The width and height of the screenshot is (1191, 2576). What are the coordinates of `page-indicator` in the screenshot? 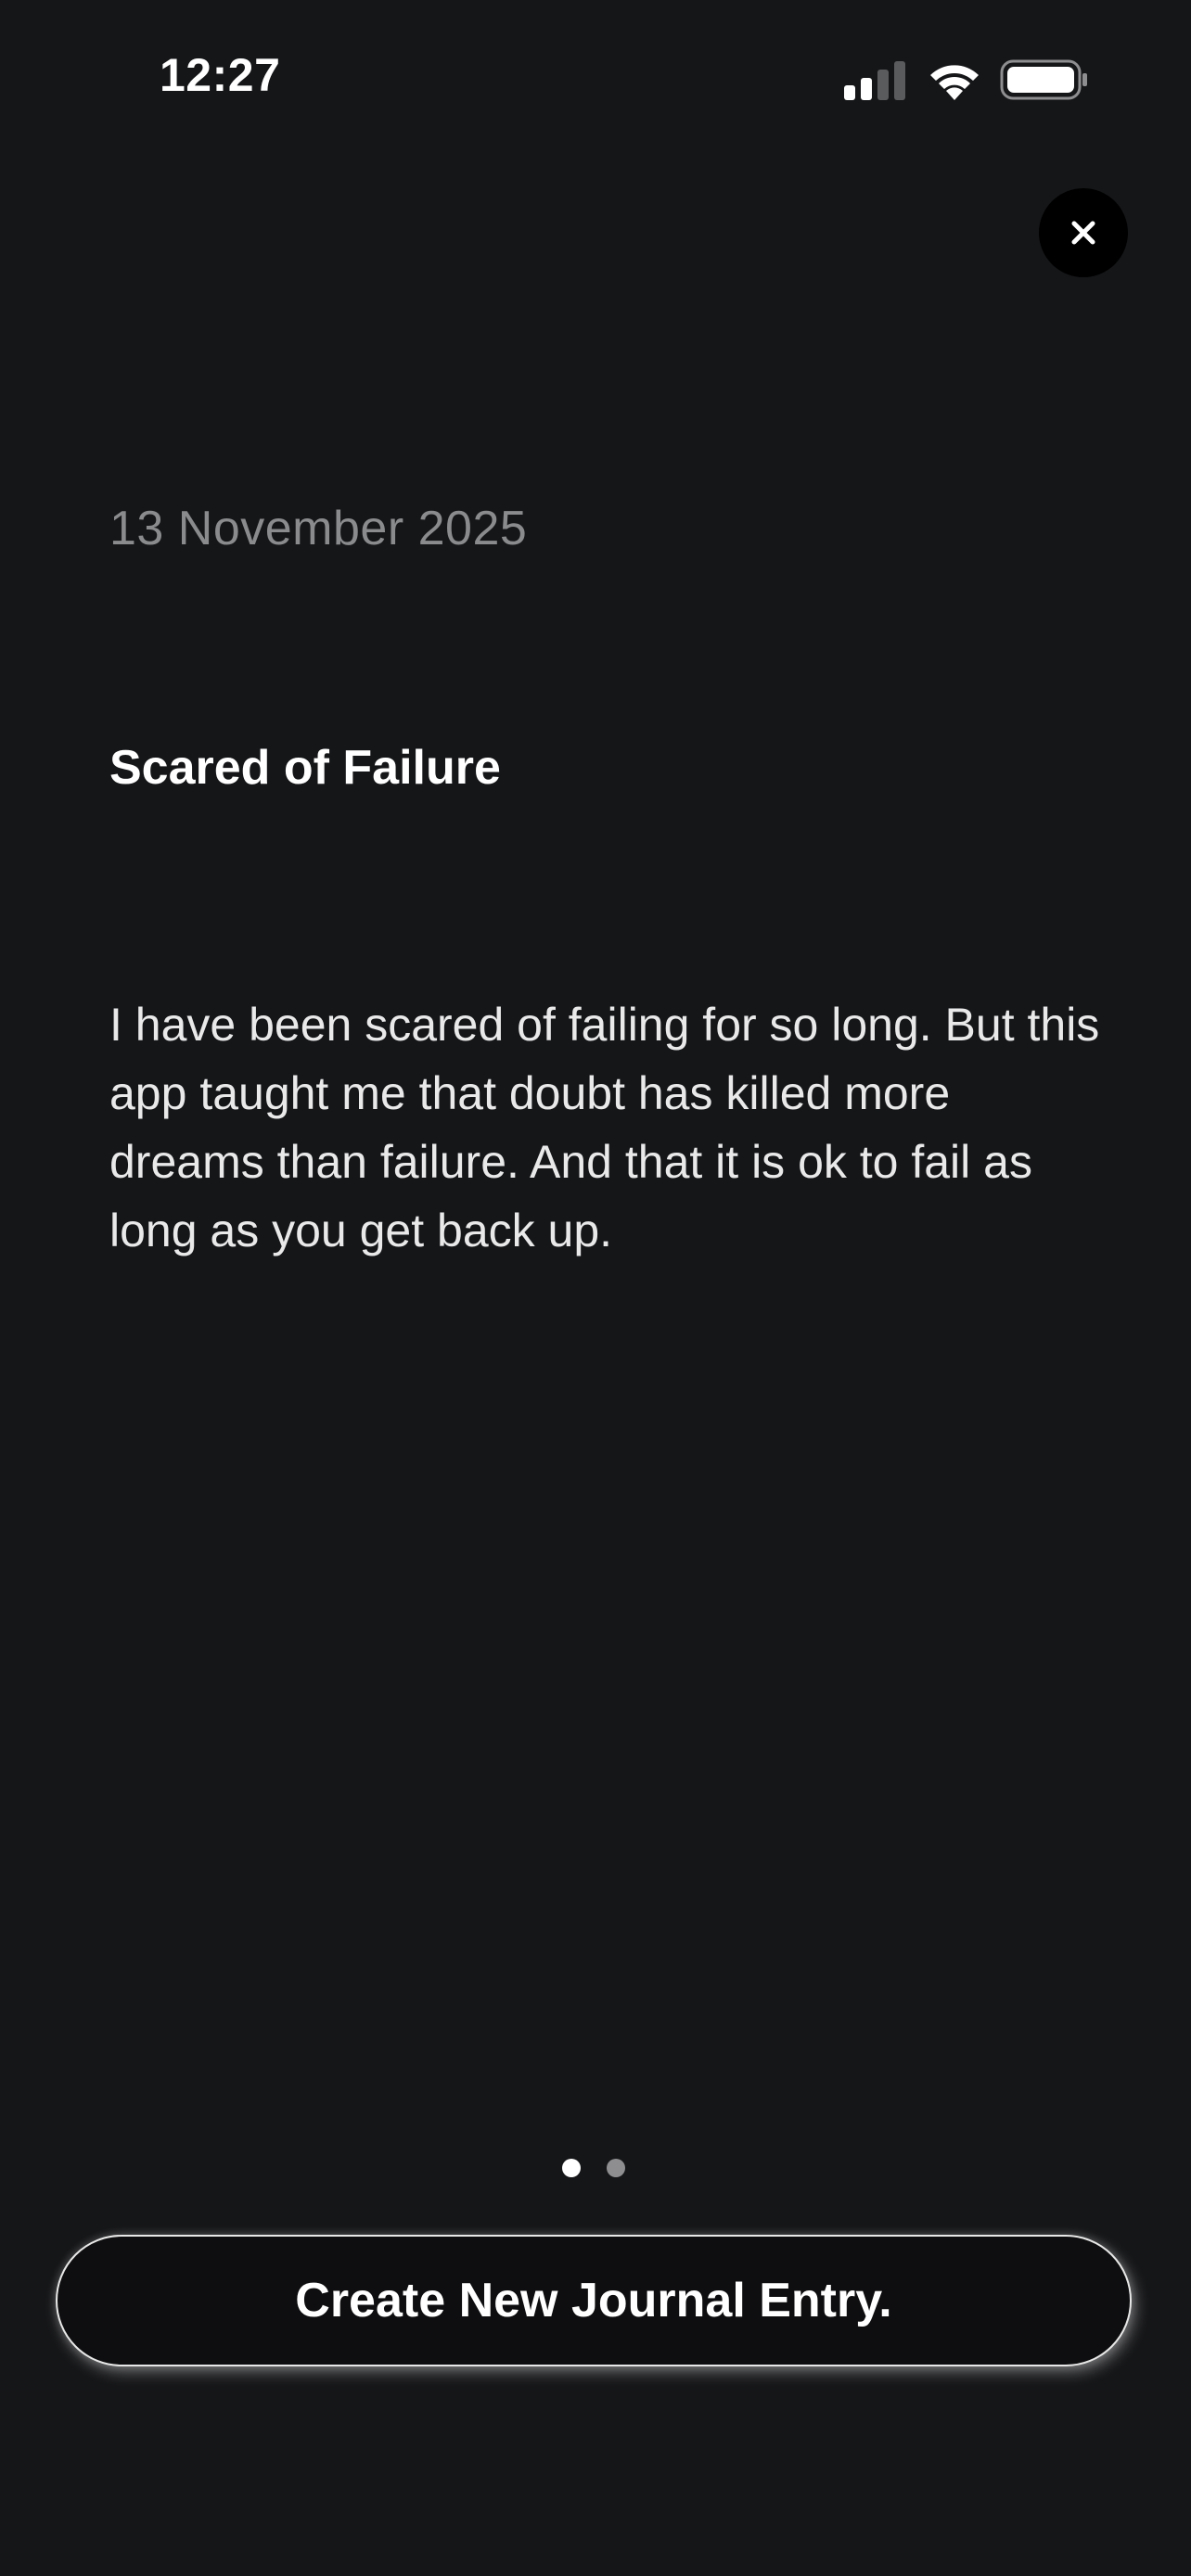 It's located at (593, 2168).